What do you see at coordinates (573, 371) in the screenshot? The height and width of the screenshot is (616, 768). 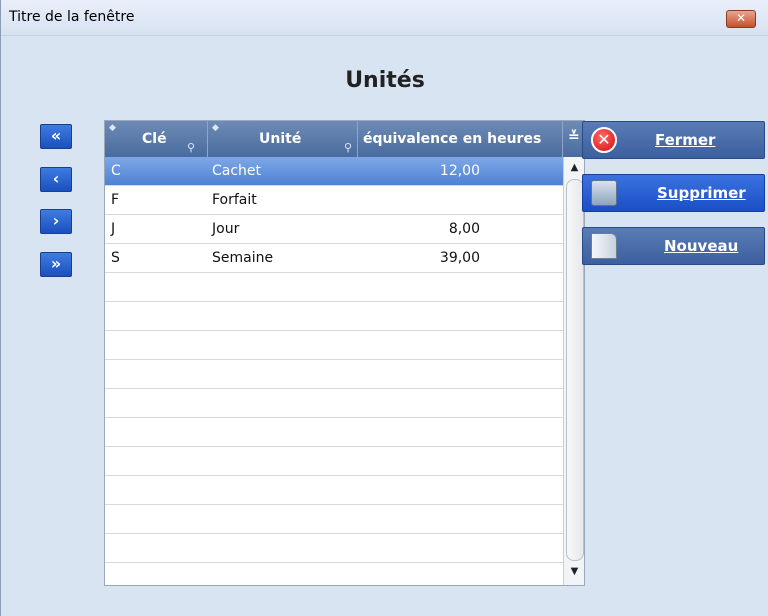 I see `vertical-scrollbar: ▲ ▼` at bounding box center [573, 371].